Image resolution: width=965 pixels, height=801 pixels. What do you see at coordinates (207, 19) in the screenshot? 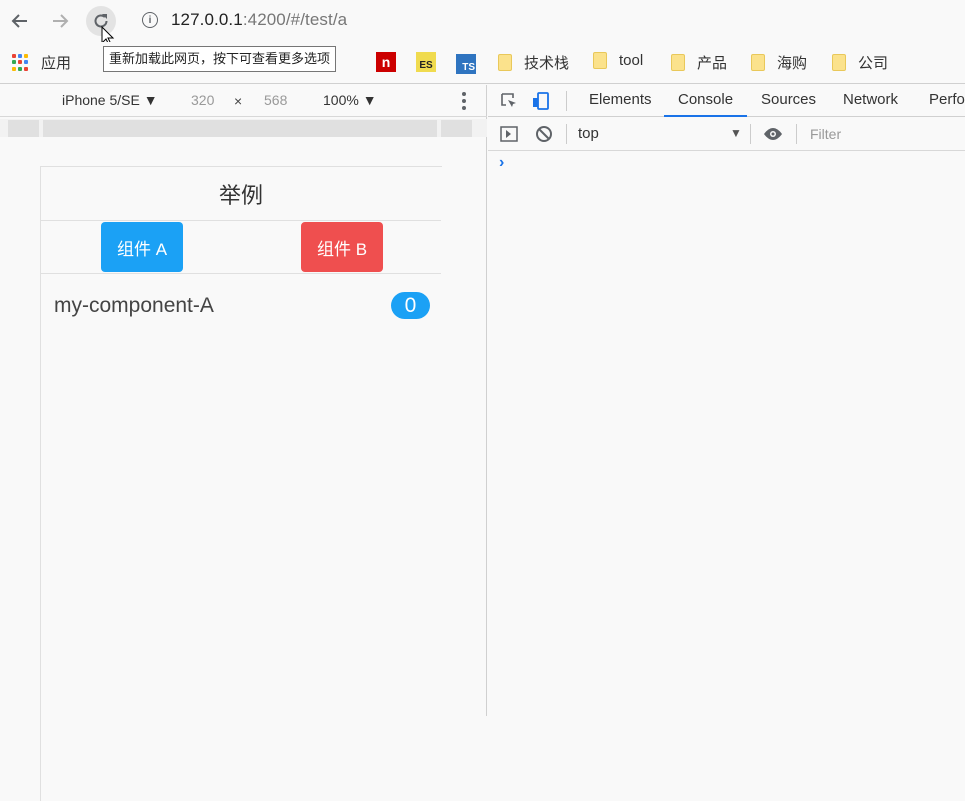
I see `url-host: 127.0.0.1` at bounding box center [207, 19].